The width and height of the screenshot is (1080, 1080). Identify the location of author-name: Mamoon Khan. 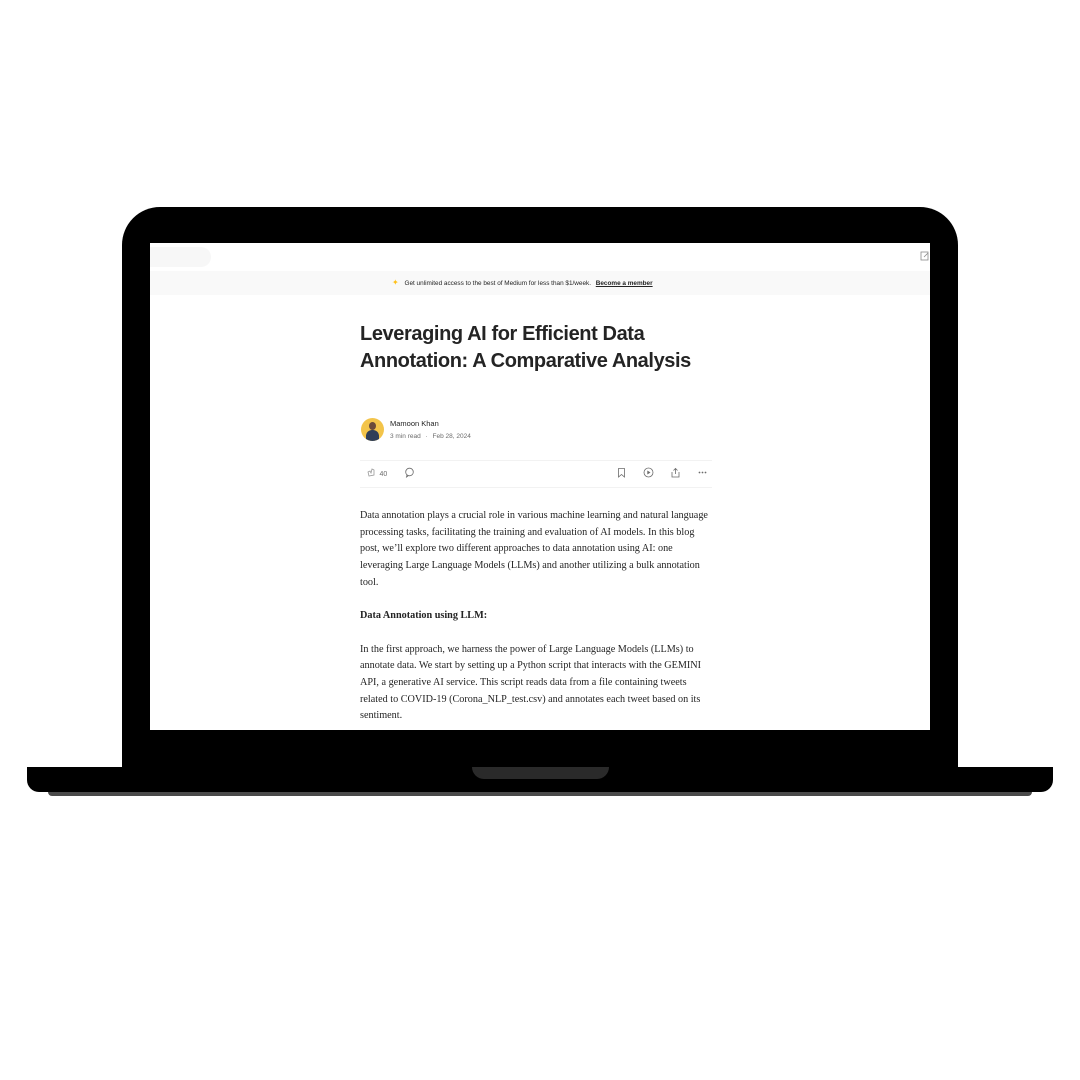
(414, 423).